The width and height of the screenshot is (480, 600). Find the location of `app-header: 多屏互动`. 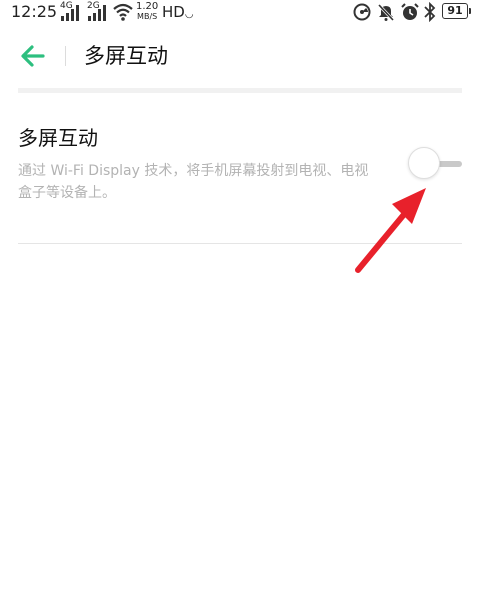

app-header: 多屏互动 is located at coordinates (240, 56).